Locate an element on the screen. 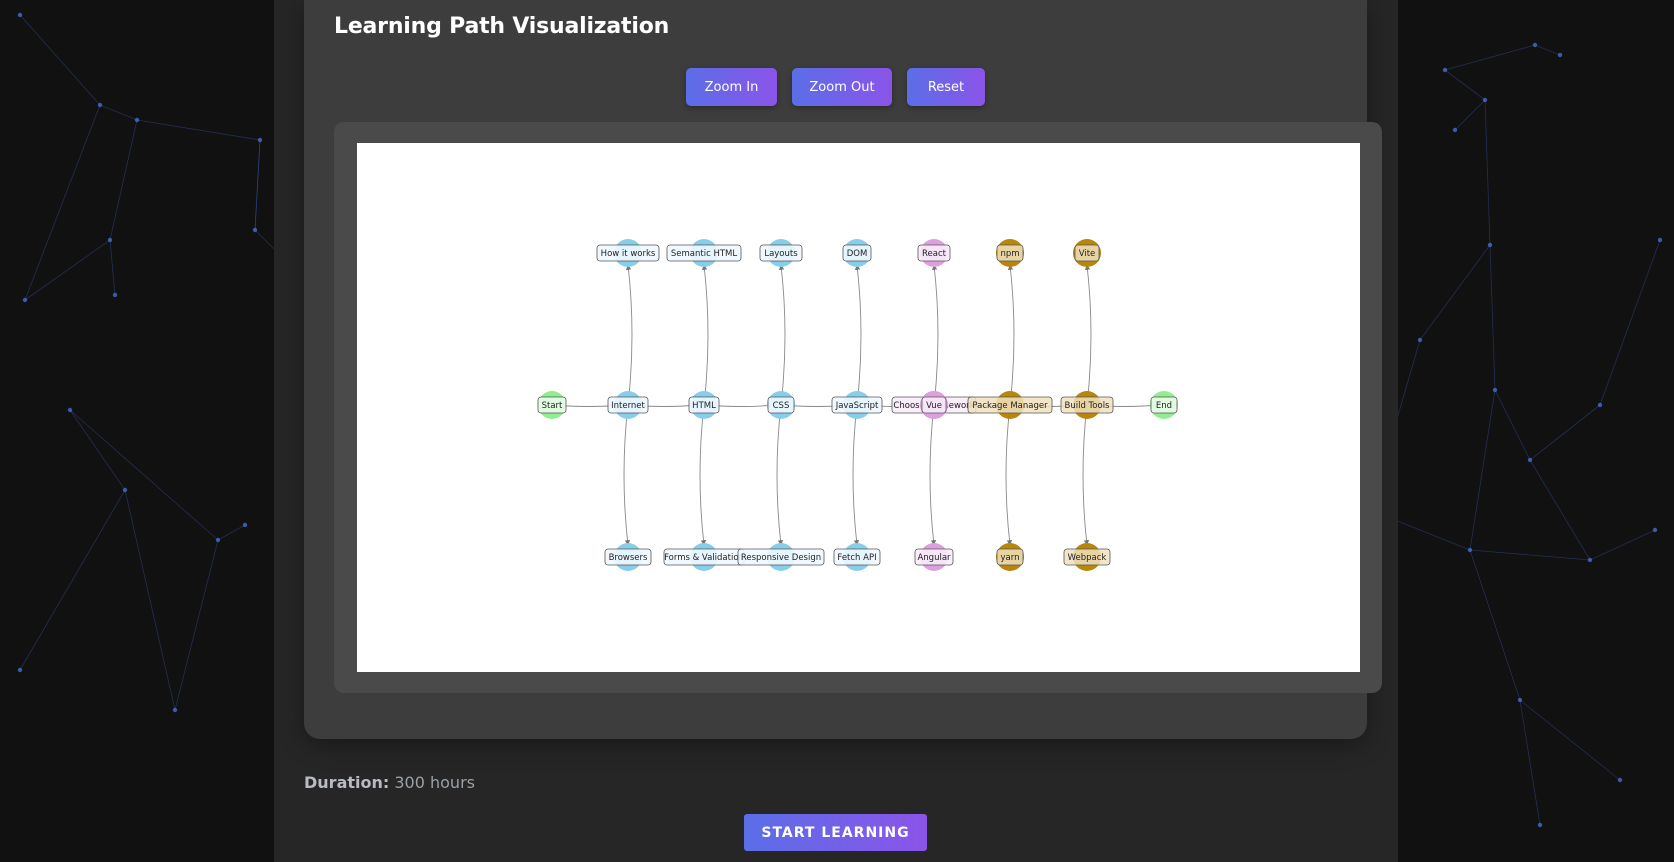 The width and height of the screenshot is (1674, 862). graph-node-npm: npm is located at coordinates (1010, 253).